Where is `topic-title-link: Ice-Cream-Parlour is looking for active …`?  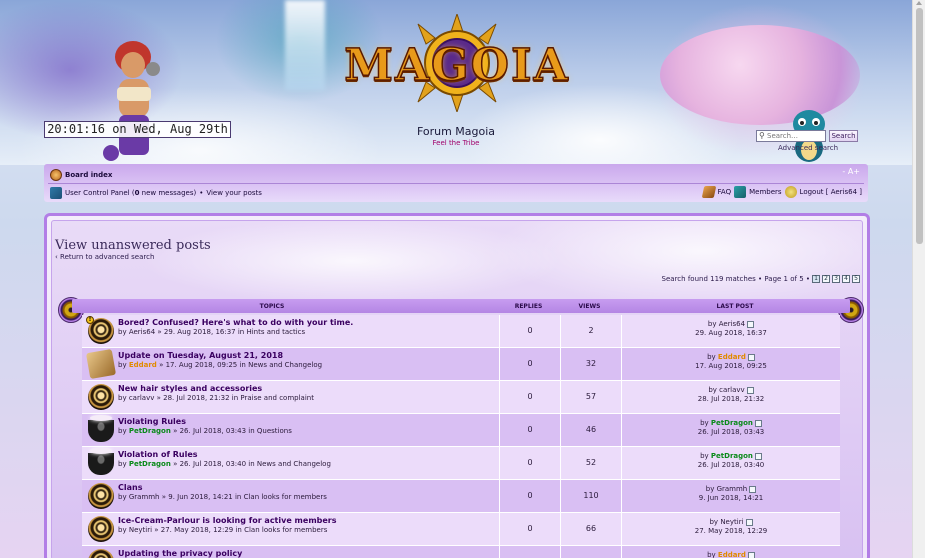 topic-title-link: Ice-Cream-Parlour is looking for active … is located at coordinates (227, 520).